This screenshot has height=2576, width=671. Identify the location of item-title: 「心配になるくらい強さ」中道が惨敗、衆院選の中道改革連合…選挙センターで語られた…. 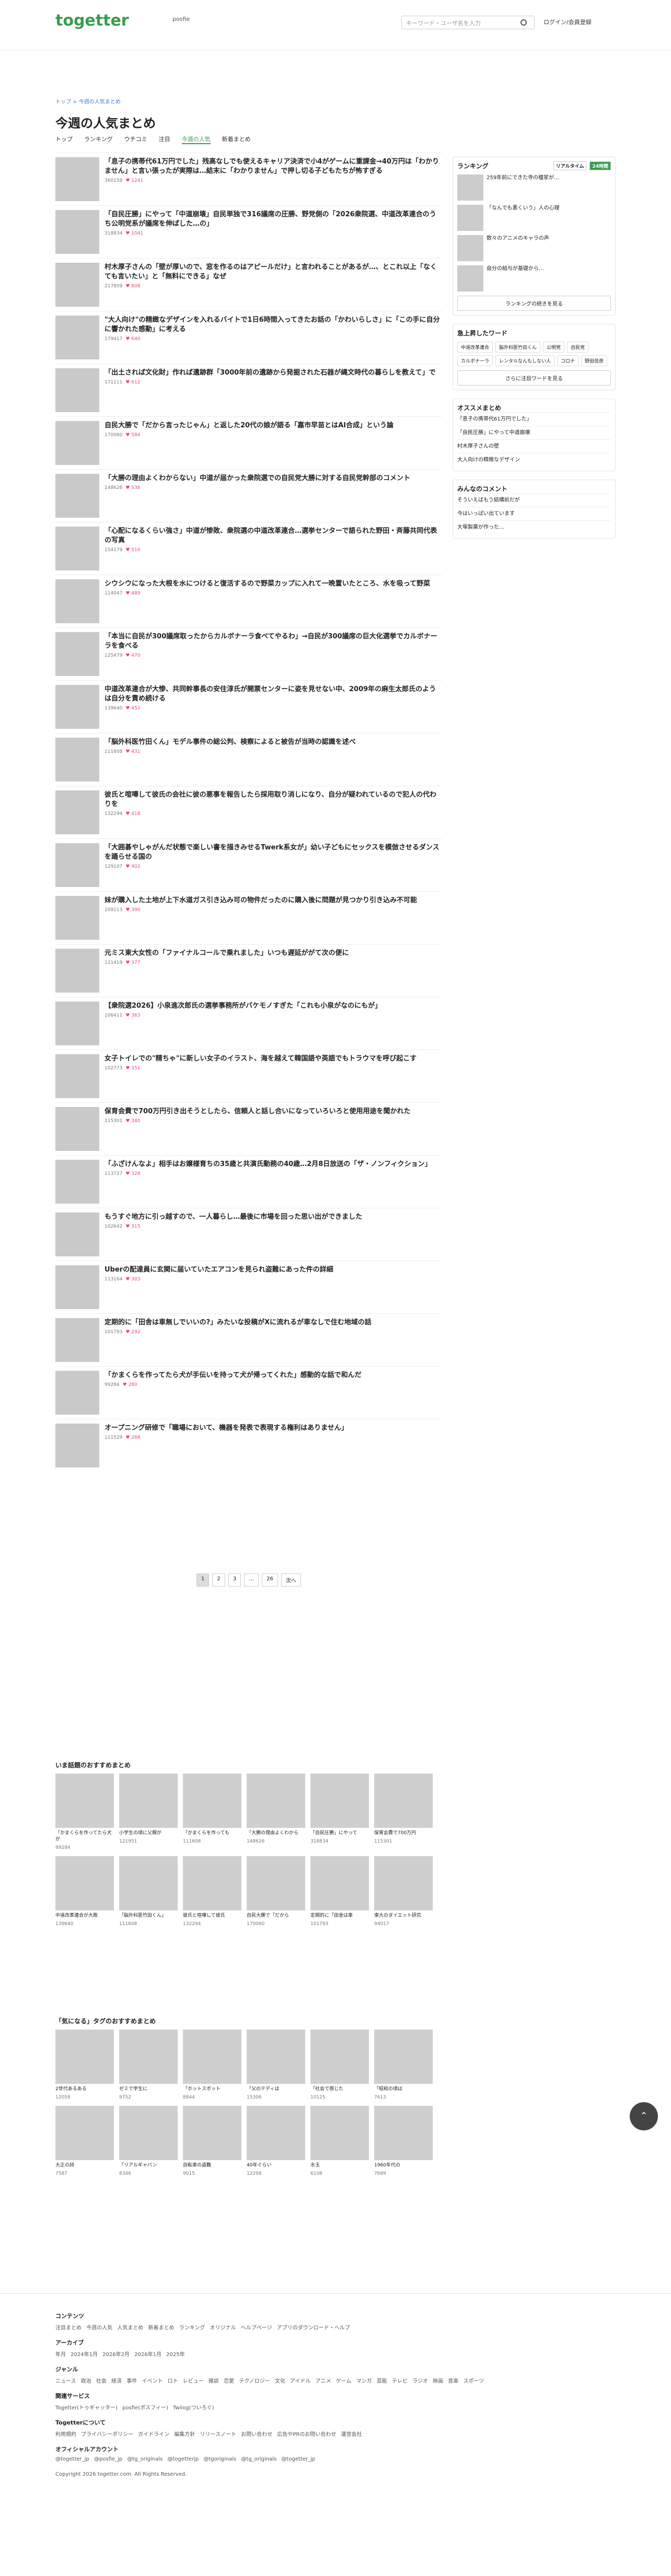
(273, 536).